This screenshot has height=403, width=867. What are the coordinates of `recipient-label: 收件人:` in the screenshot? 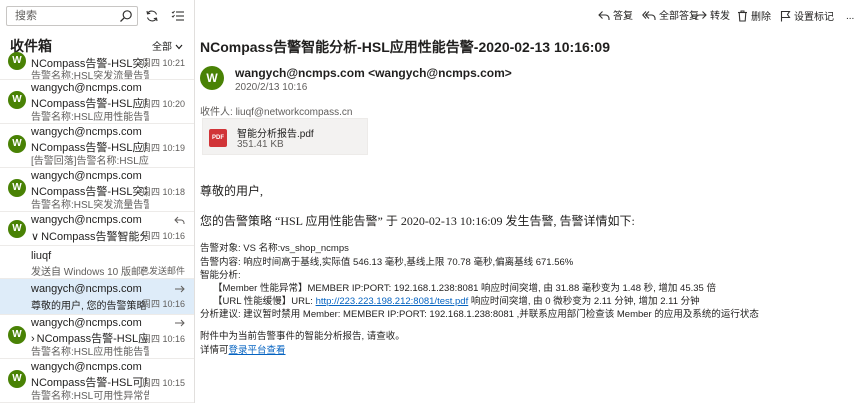 It's located at (216, 112).